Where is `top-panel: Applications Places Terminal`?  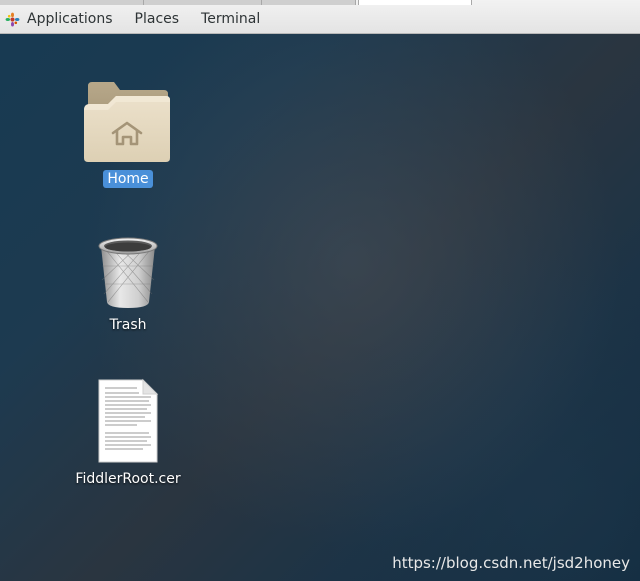 top-panel: Applications Places Terminal is located at coordinates (320, 17).